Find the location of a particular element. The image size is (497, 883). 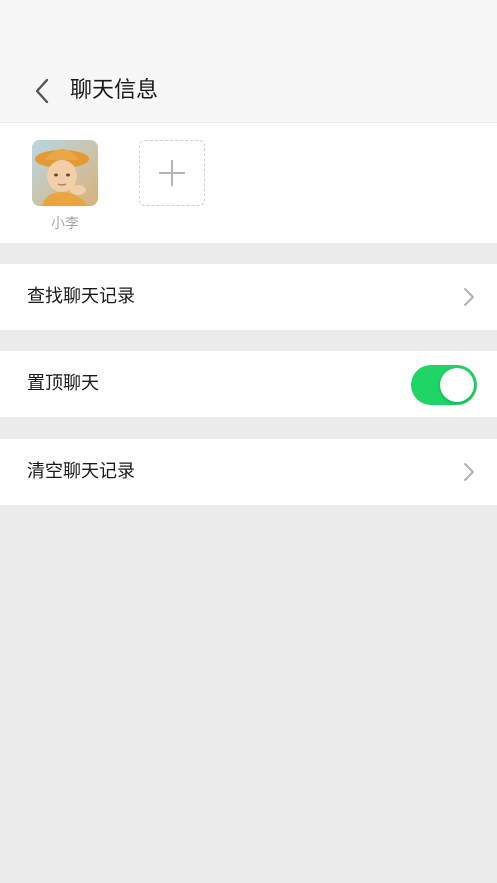

clear-chat-history-label: 清空聊天记录 is located at coordinates (81, 471).